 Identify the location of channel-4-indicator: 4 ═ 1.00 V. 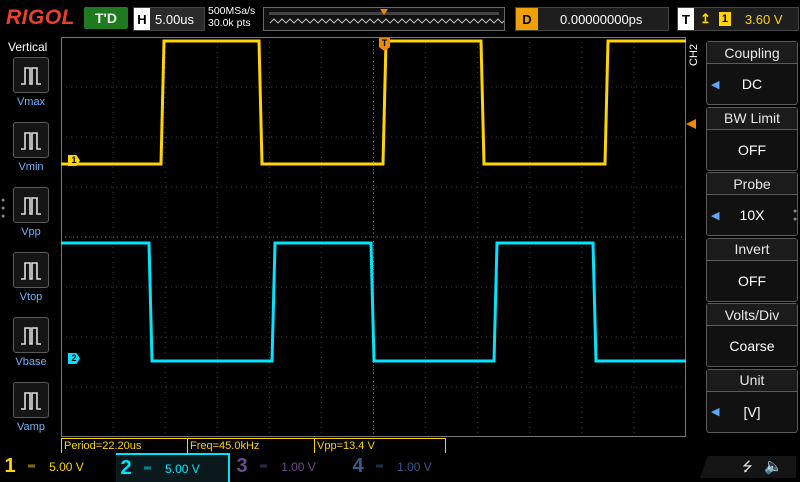
(404, 466).